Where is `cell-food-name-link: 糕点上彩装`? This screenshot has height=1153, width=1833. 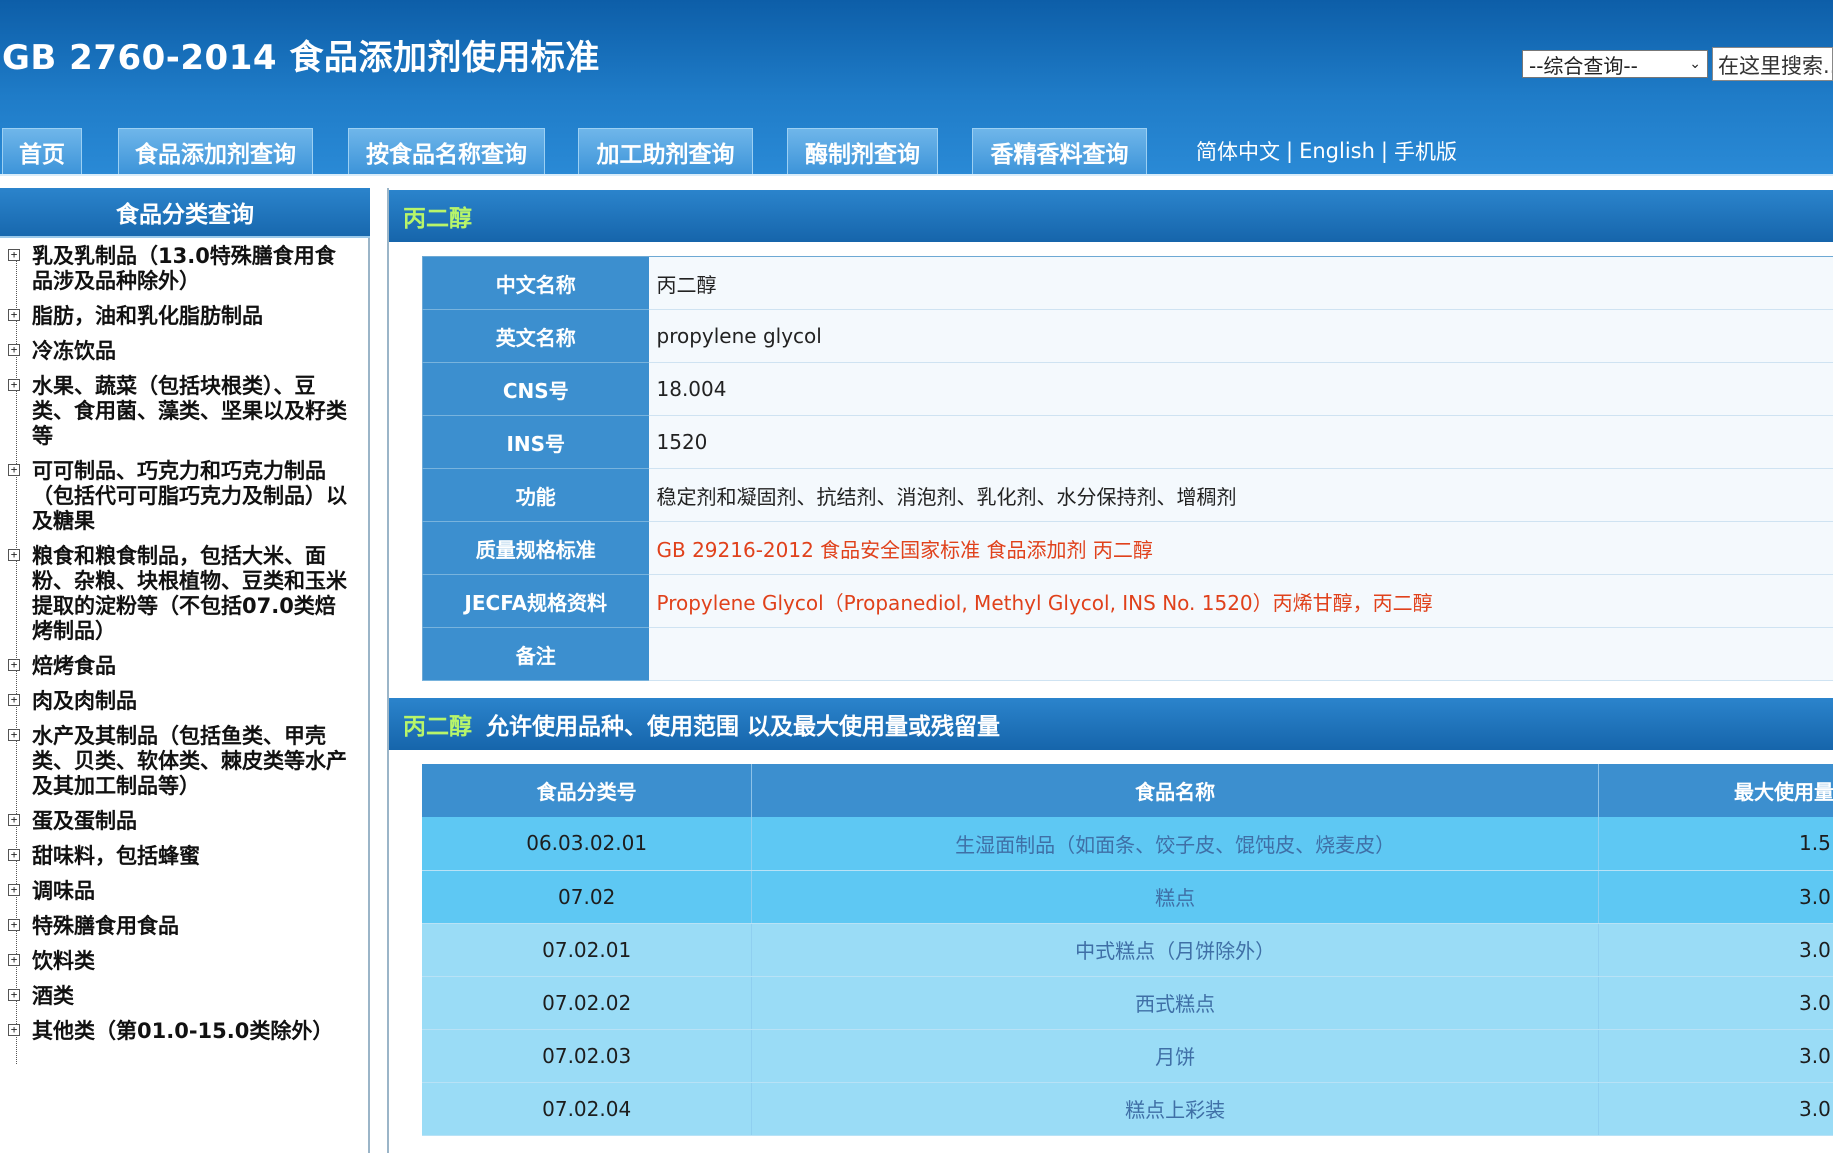
cell-food-name-link: 糕点上彩装 is located at coordinates (1175, 1109).